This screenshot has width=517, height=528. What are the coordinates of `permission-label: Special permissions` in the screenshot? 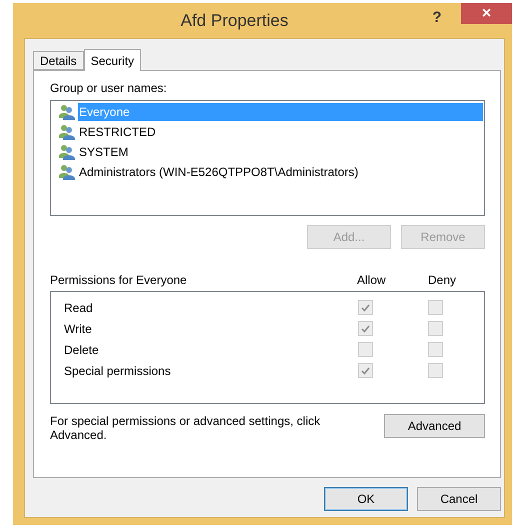 It's located at (117, 371).